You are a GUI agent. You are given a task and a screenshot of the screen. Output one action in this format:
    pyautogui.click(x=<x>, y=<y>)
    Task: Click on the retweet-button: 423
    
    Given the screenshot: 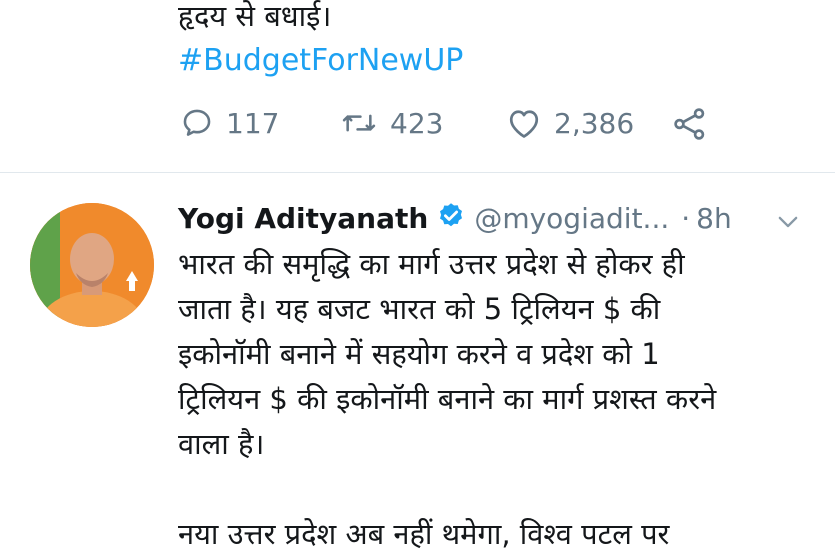 What is the action you would take?
    pyautogui.click(x=391, y=123)
    